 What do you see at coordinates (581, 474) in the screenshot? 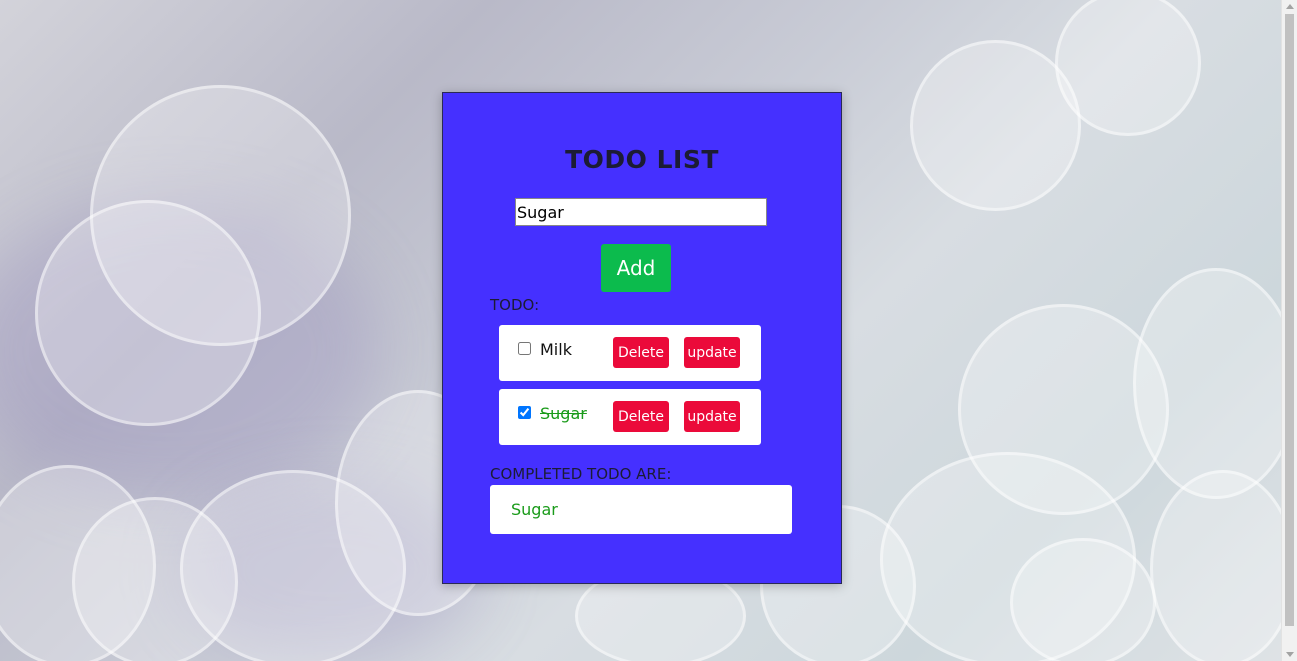
I see `completed-section-label: COMPLETED TODO ARE:` at bounding box center [581, 474].